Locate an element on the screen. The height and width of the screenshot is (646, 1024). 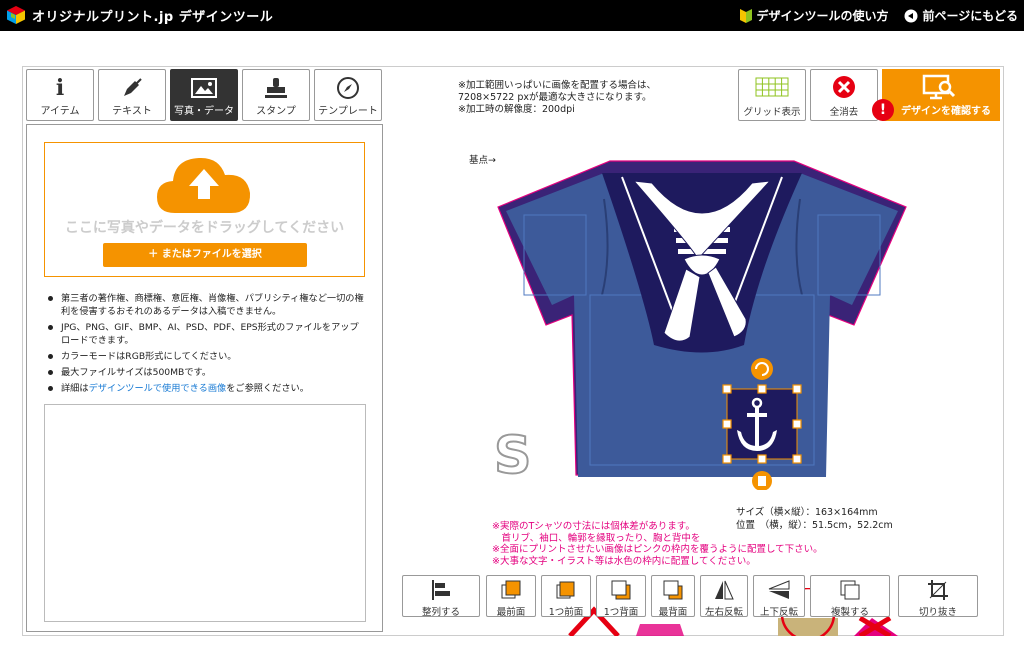
tool-tabs: i アイテム テキスト 写真・データ スタンプ テンプレート is located at coordinates (204, 95).